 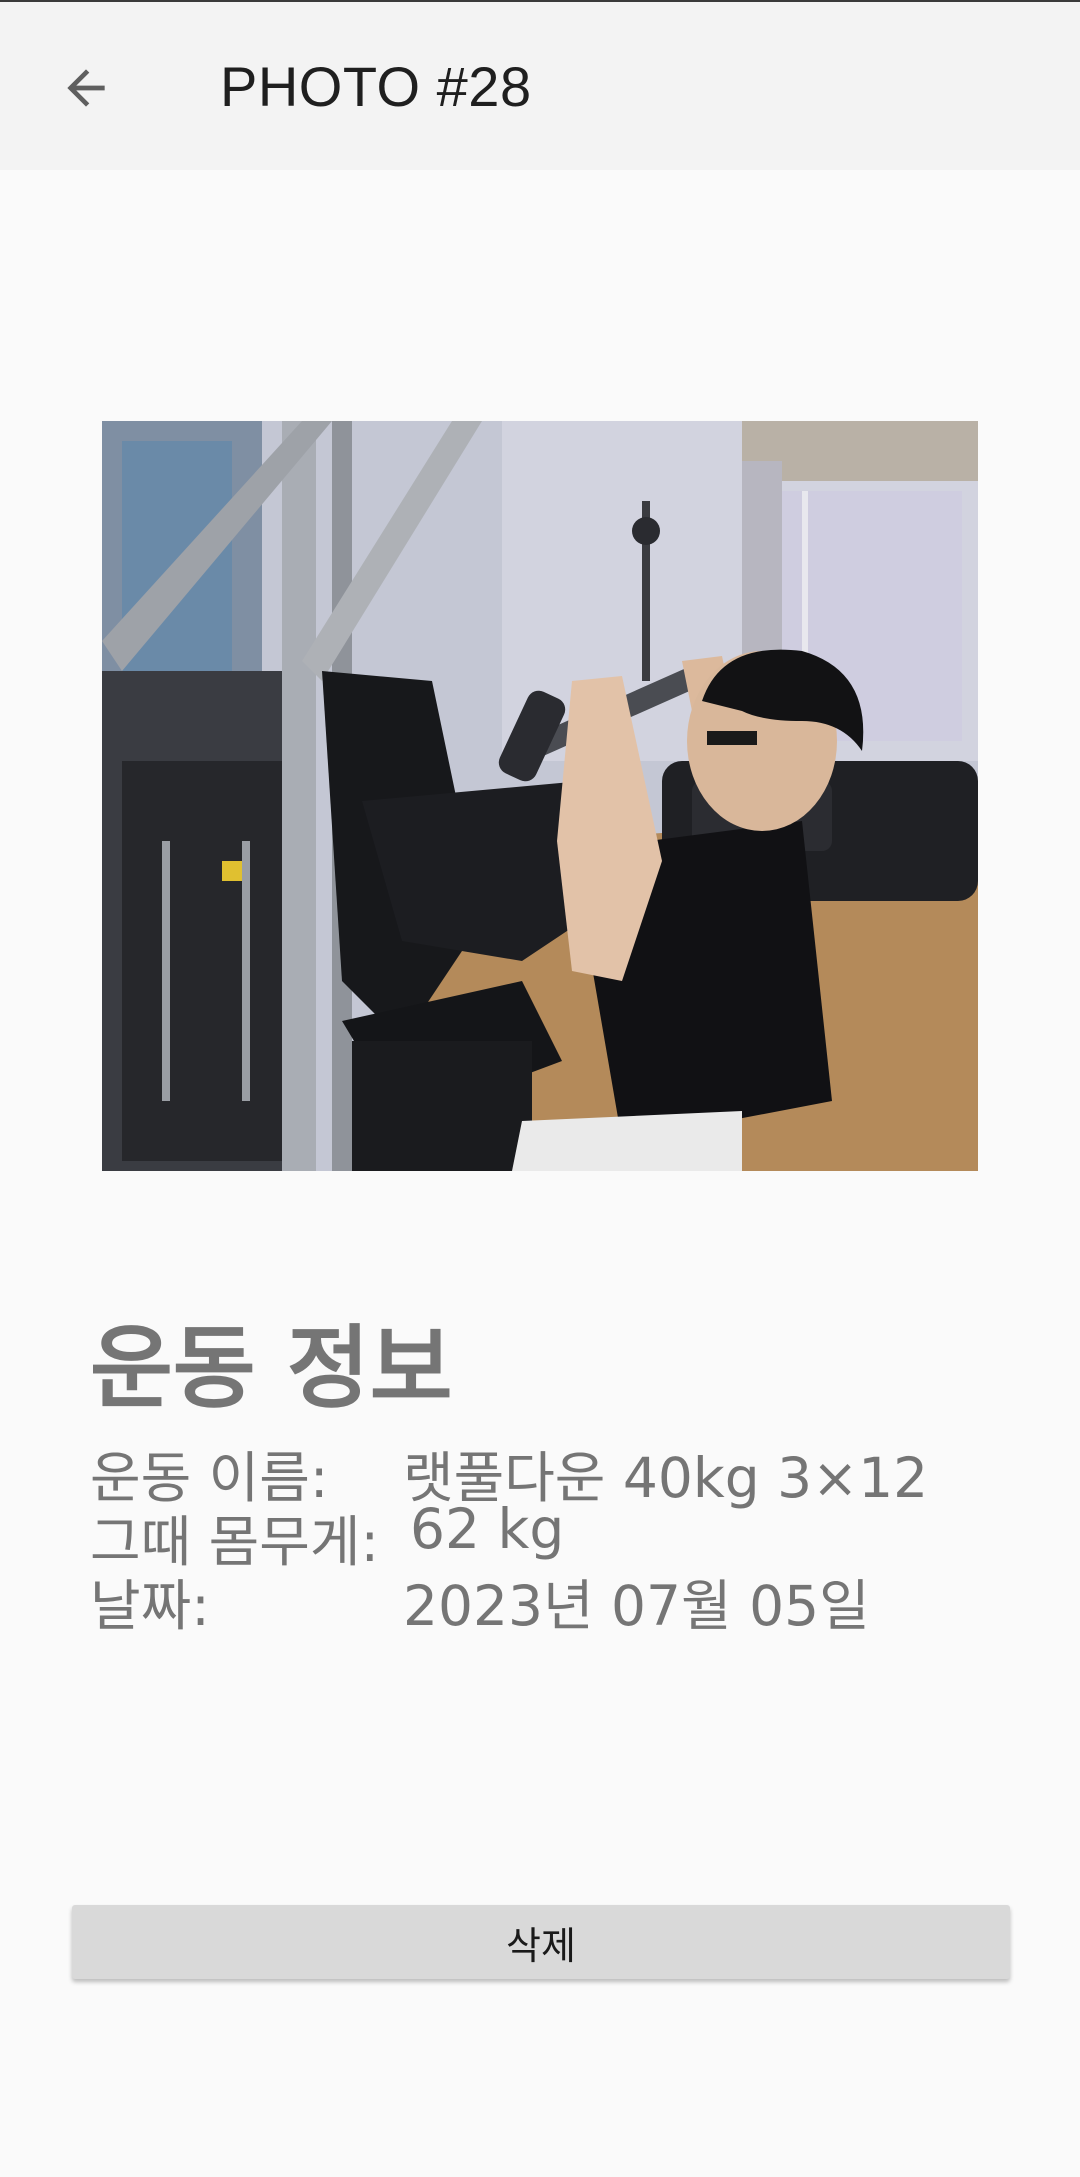 What do you see at coordinates (541, 1942) in the screenshot?
I see `delete-button: 삭제` at bounding box center [541, 1942].